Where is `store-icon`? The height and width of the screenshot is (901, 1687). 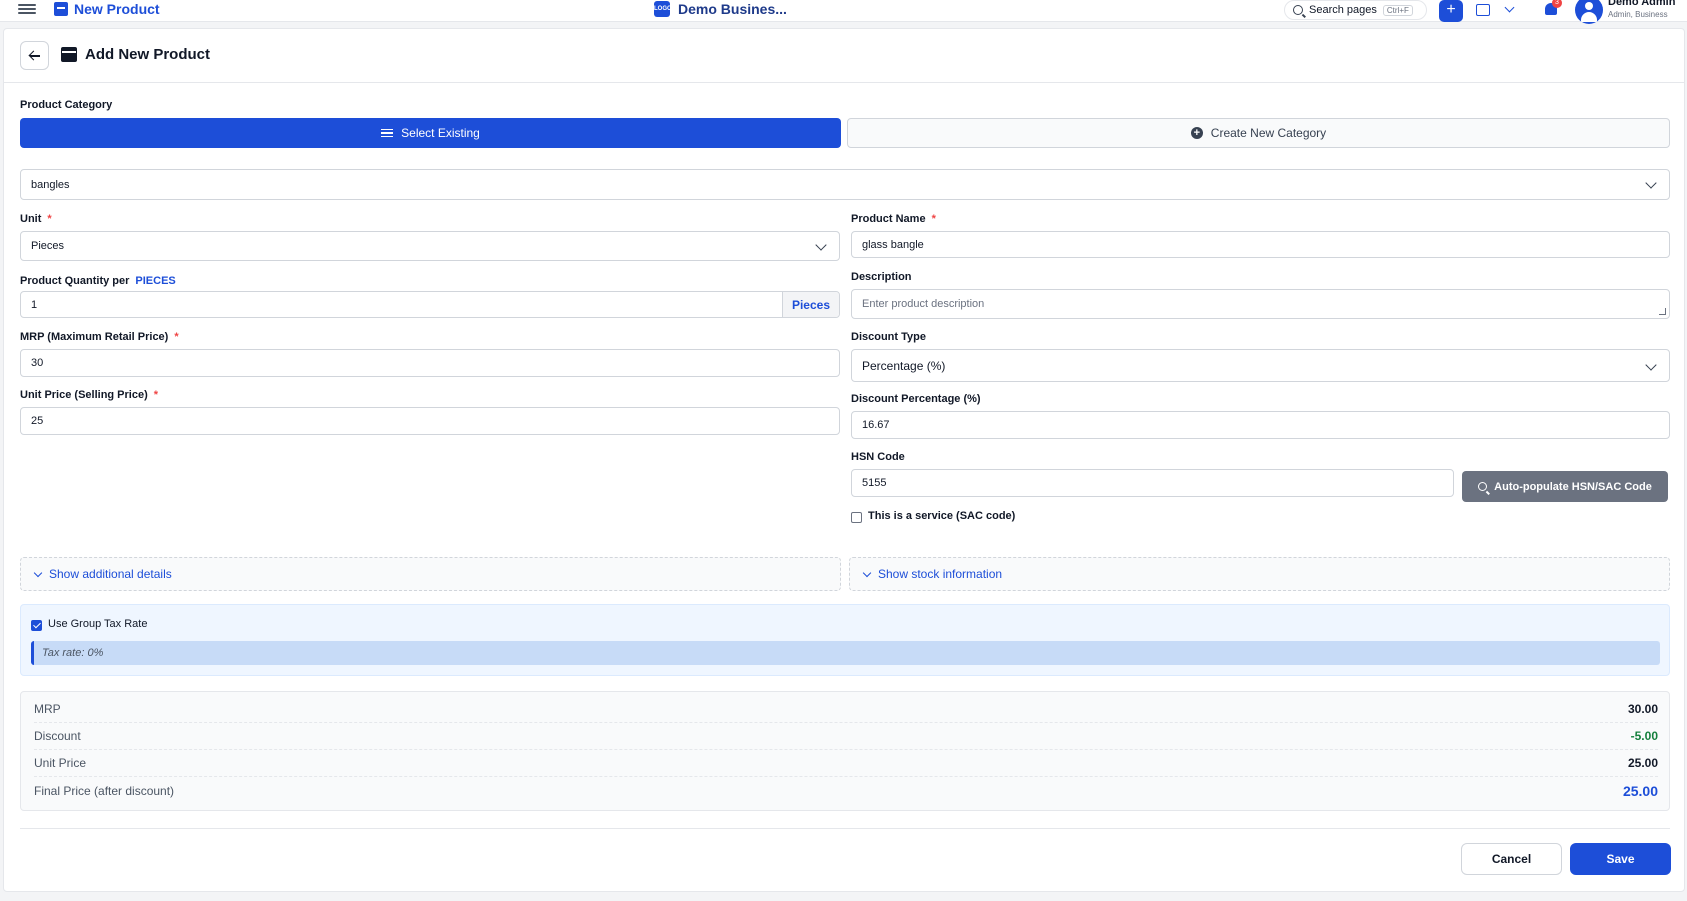
store-icon is located at coordinates (1483, 10).